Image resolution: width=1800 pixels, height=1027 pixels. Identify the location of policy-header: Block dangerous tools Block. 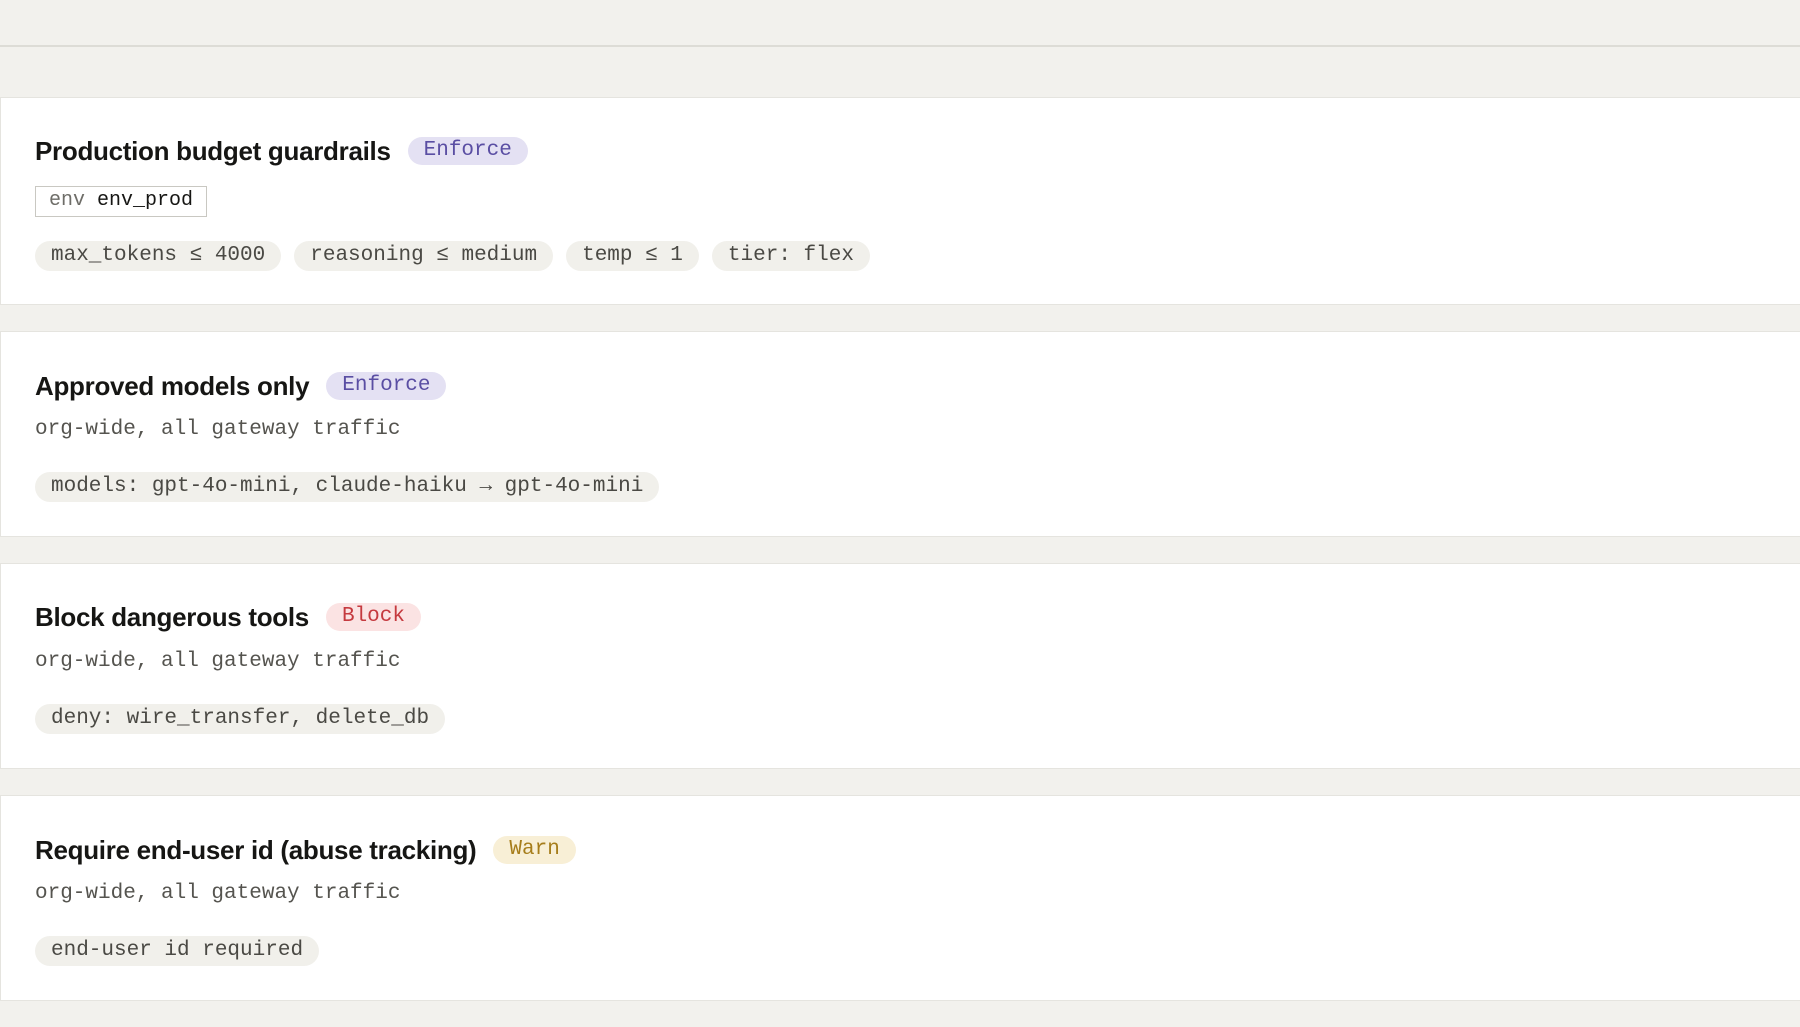
(228, 617).